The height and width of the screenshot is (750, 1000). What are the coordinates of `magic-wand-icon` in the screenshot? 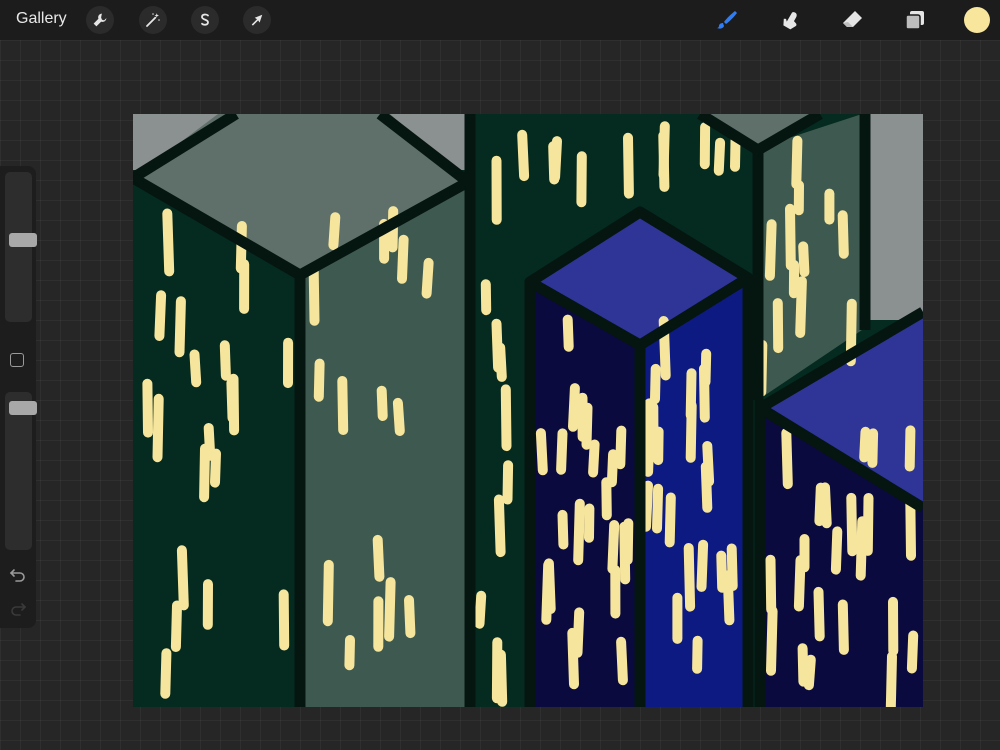 It's located at (153, 20).